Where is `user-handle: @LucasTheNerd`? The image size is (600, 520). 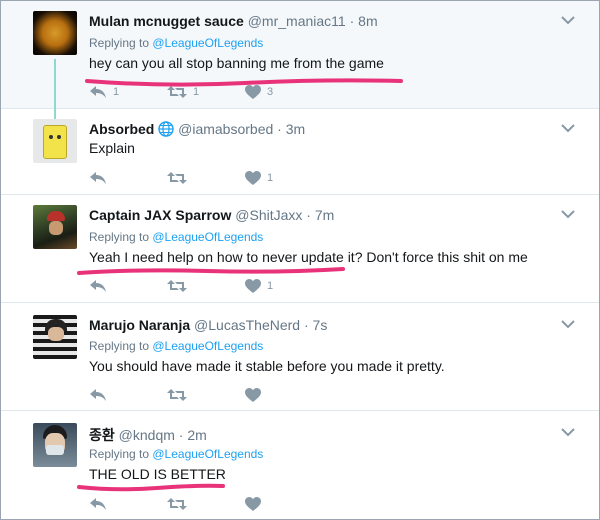
user-handle: @LucasTheNerd is located at coordinates (247, 325).